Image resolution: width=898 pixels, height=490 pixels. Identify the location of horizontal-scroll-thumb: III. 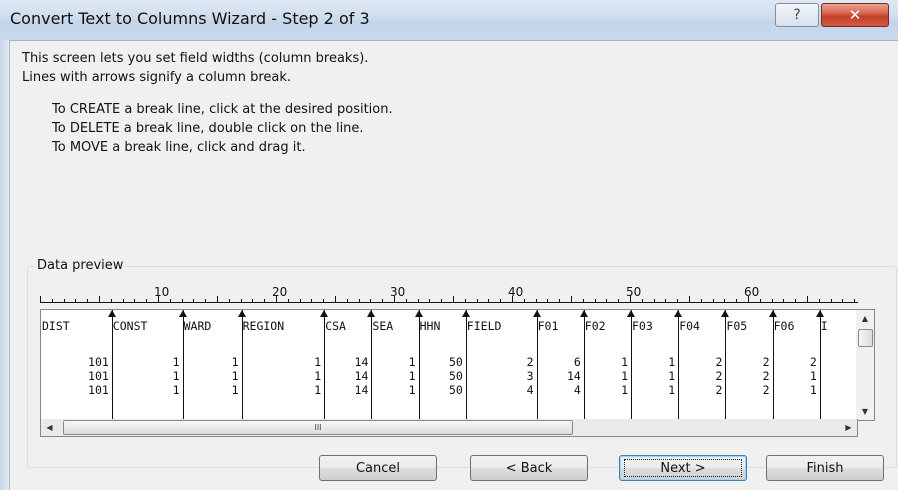
(318, 427).